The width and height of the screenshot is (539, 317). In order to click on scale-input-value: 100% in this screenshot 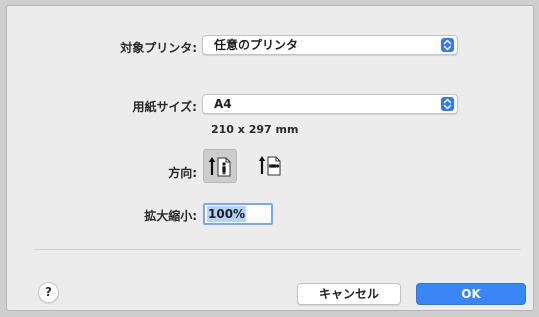, I will do `click(227, 214)`.